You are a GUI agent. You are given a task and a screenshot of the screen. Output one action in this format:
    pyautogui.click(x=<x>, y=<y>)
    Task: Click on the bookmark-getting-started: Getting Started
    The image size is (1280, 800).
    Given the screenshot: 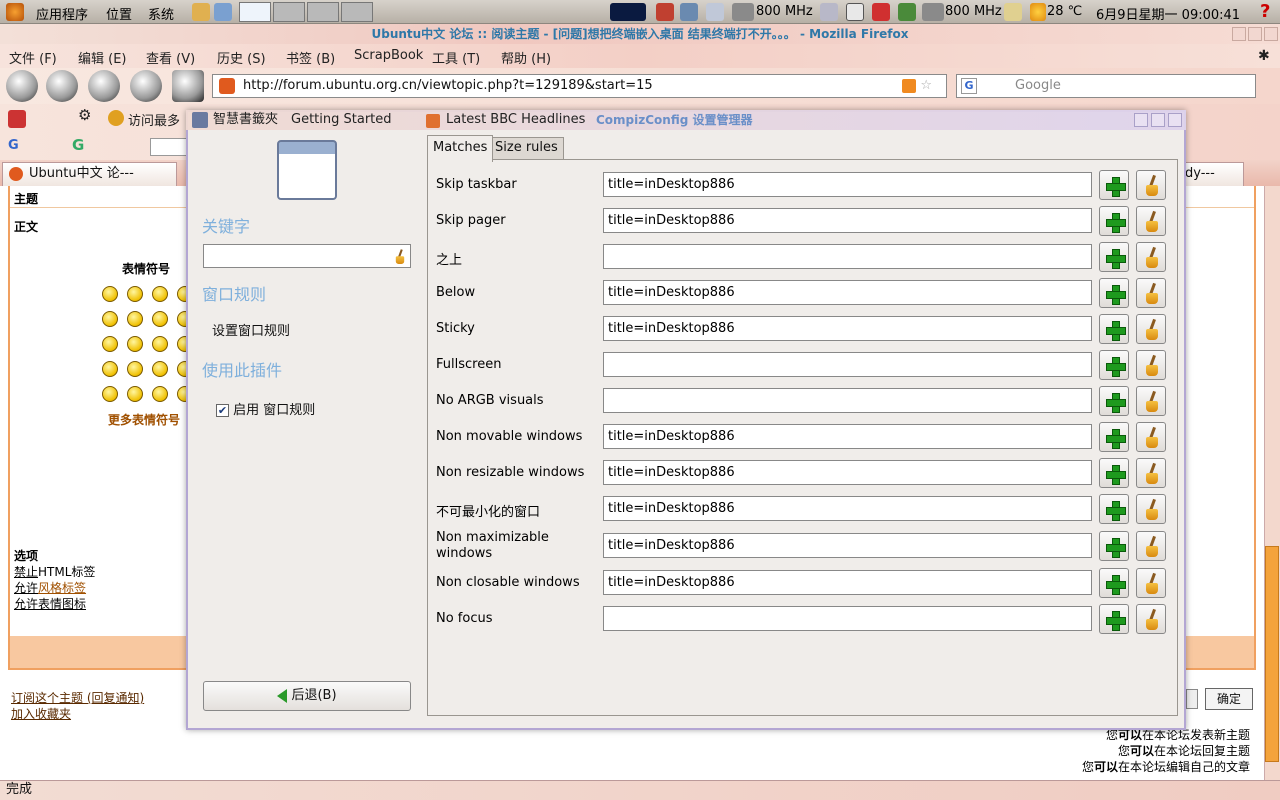 What is the action you would take?
    pyautogui.click(x=341, y=120)
    